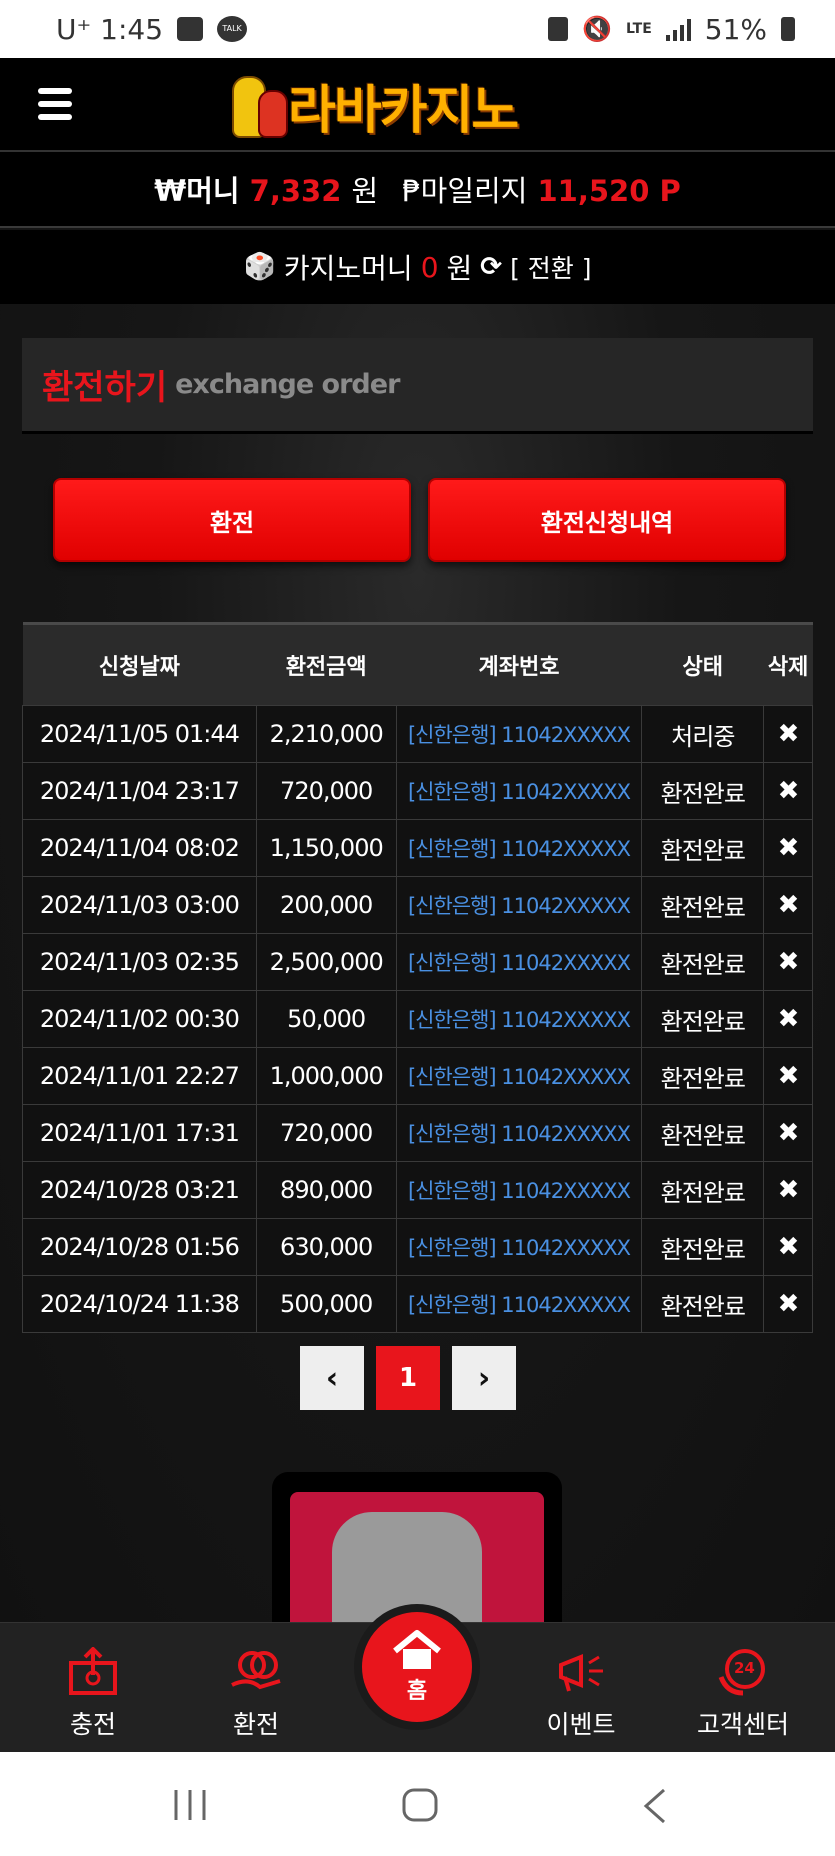 Image resolution: width=835 pixels, height=1856 pixels. What do you see at coordinates (788, 29) in the screenshot?
I see `battery-icon` at bounding box center [788, 29].